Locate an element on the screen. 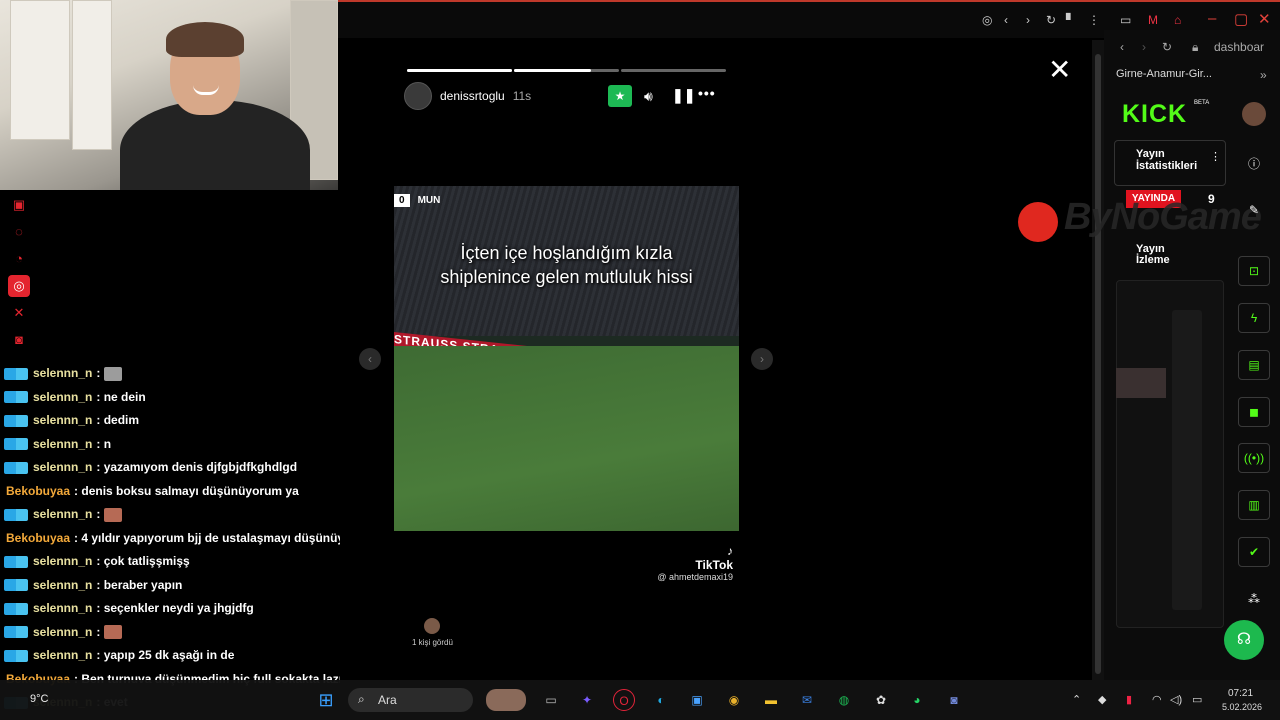 This screenshot has width=1280, height=720. clock-time: 07:21 is located at coordinates (1240, 693).